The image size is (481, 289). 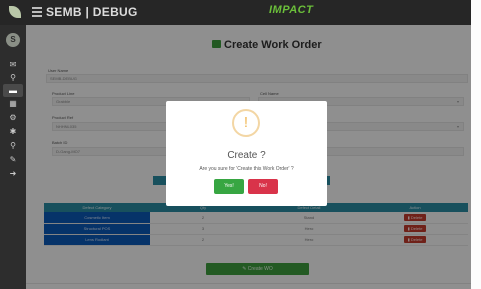 I want to click on dialog-title: Create ?, so click(x=246, y=155).